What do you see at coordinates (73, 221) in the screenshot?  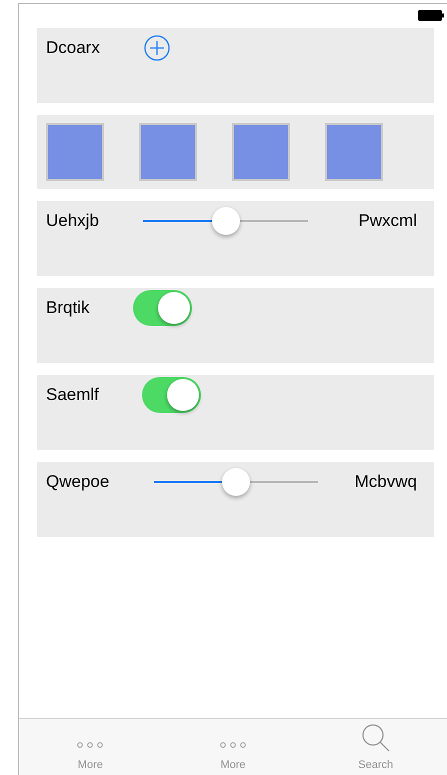 I see `row-label: Uehxjb` at bounding box center [73, 221].